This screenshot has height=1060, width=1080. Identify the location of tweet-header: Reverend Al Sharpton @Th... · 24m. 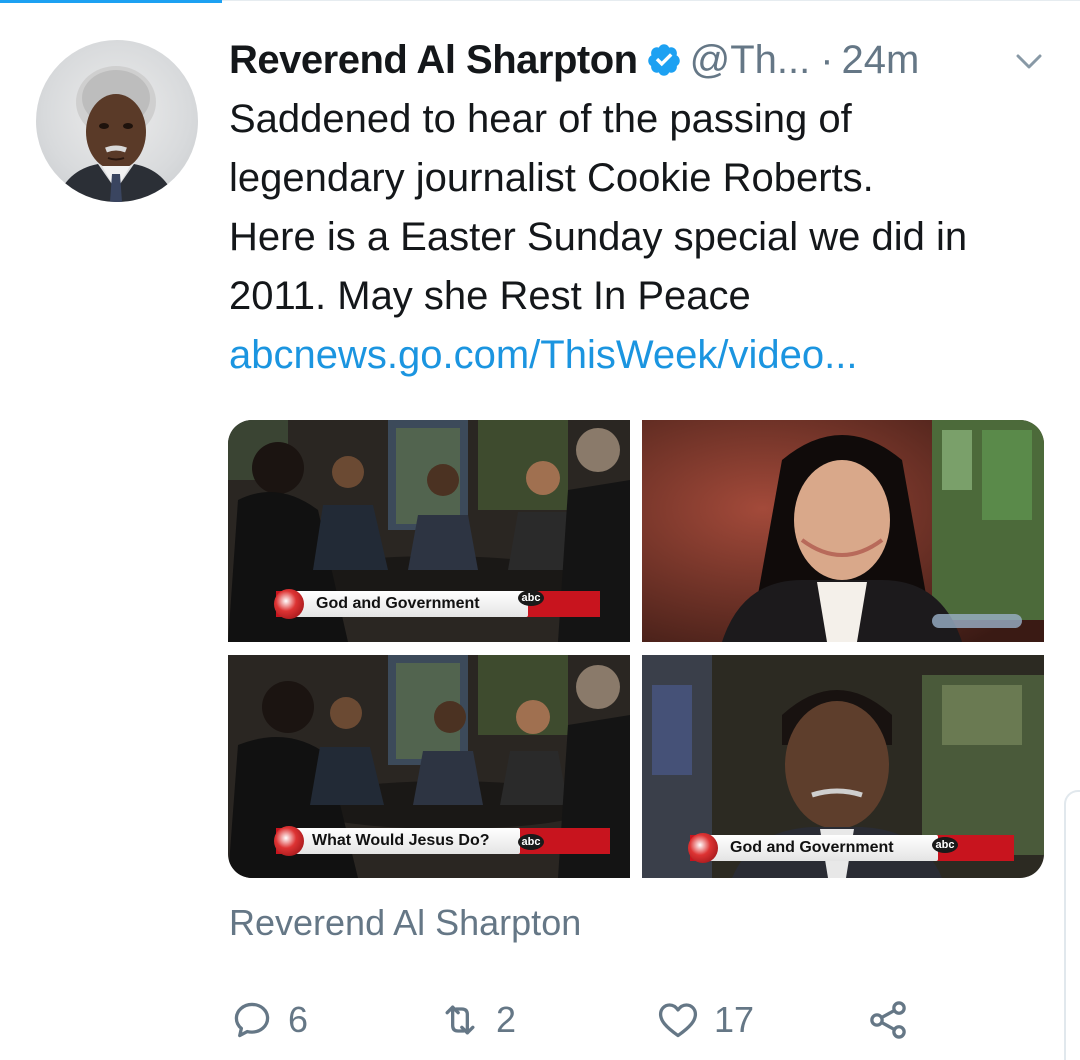
(574, 60).